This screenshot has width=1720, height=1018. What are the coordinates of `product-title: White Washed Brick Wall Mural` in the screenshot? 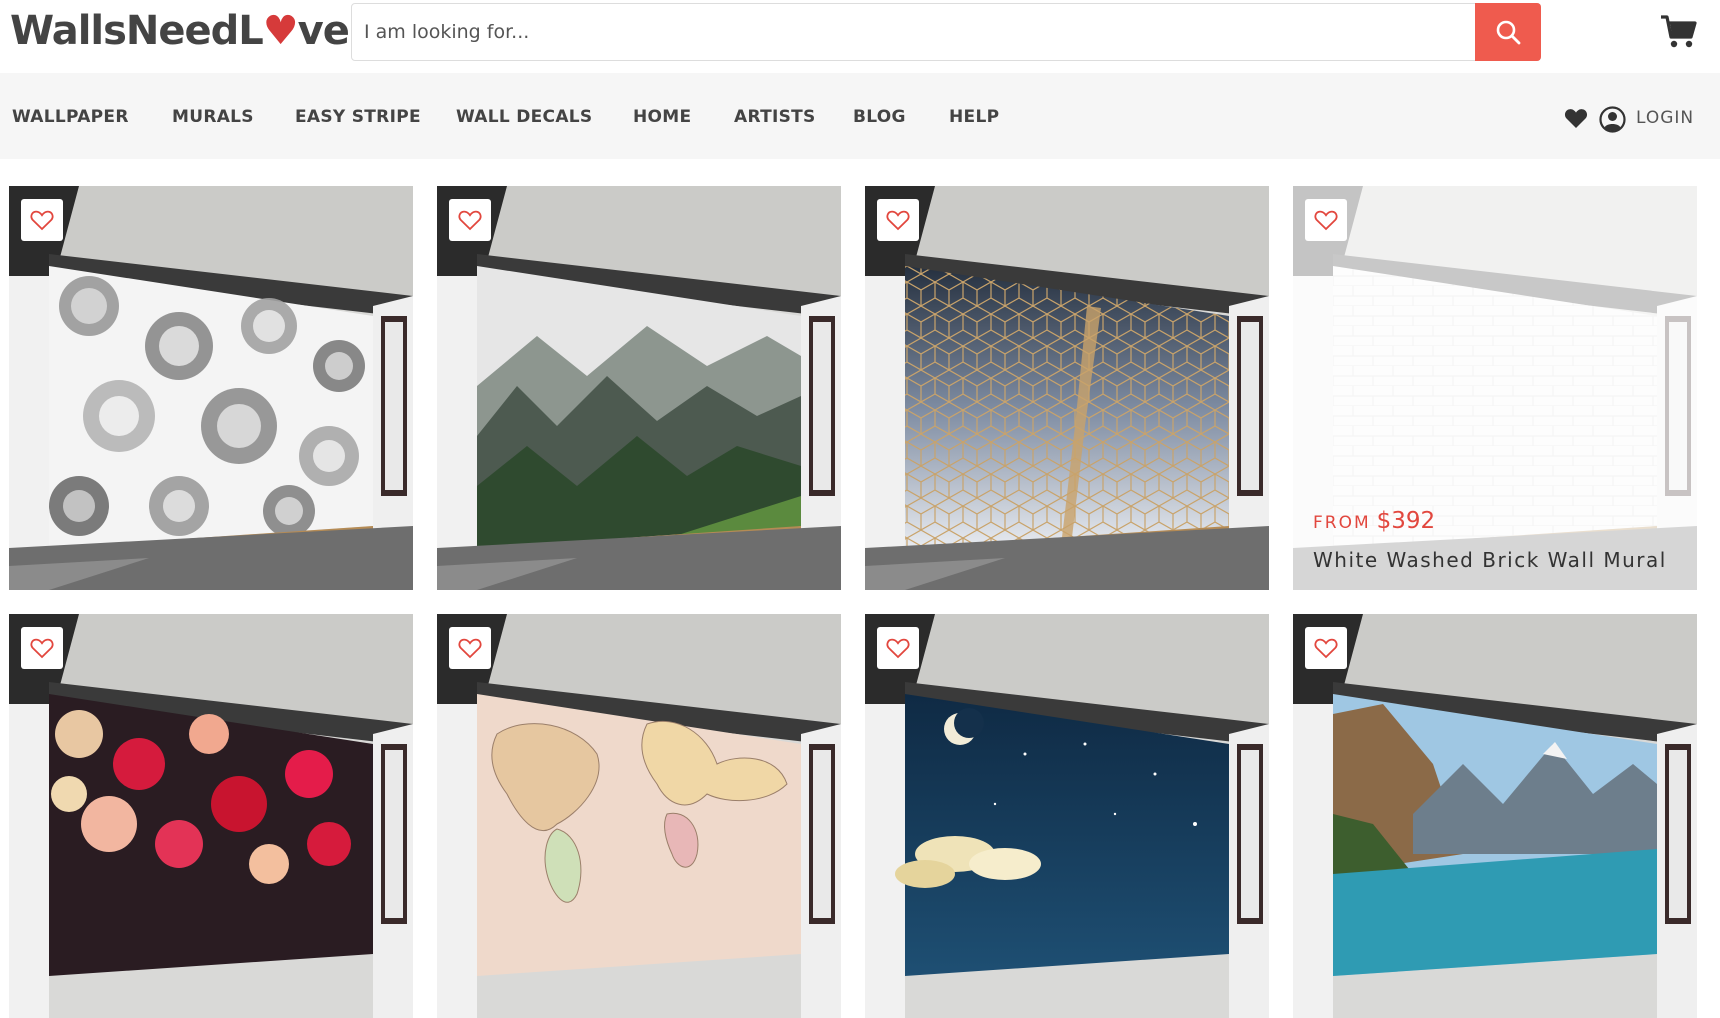 It's located at (1490, 560).